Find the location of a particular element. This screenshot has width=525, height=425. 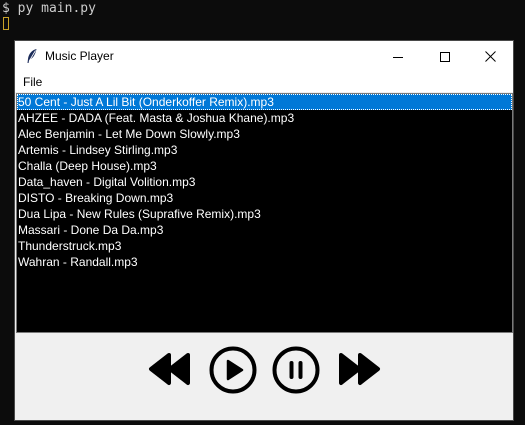

playlist-item: Thunderstruck.mp3 is located at coordinates (264, 246).